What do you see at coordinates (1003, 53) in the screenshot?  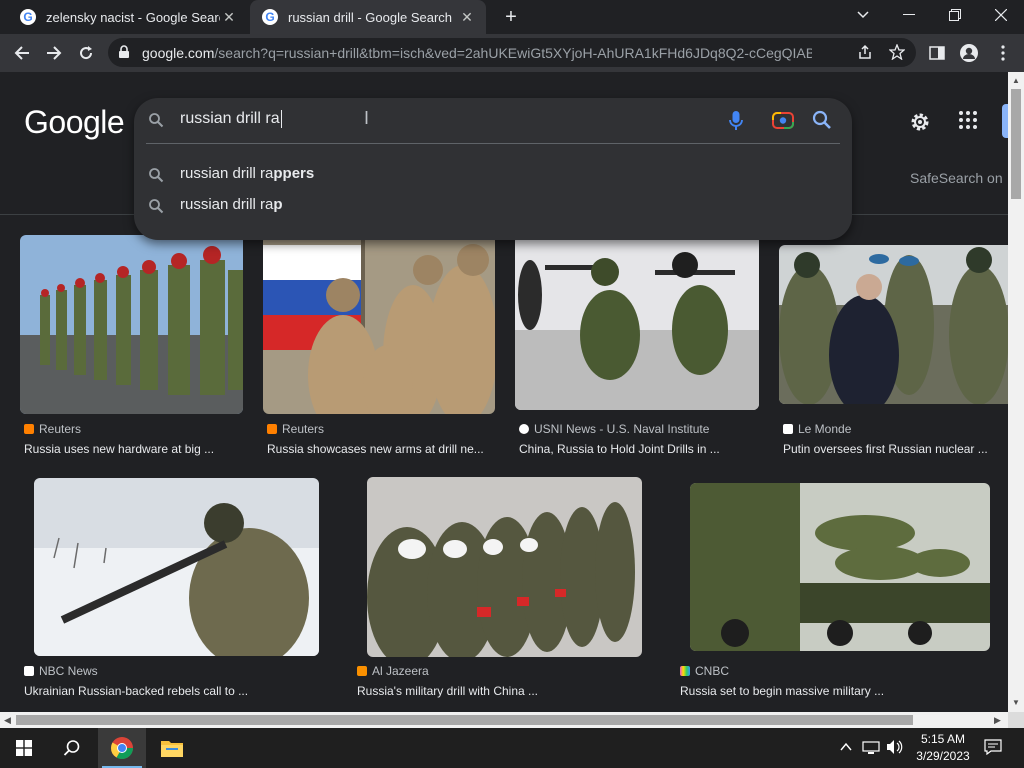 I see `browser-menu-icon` at bounding box center [1003, 53].